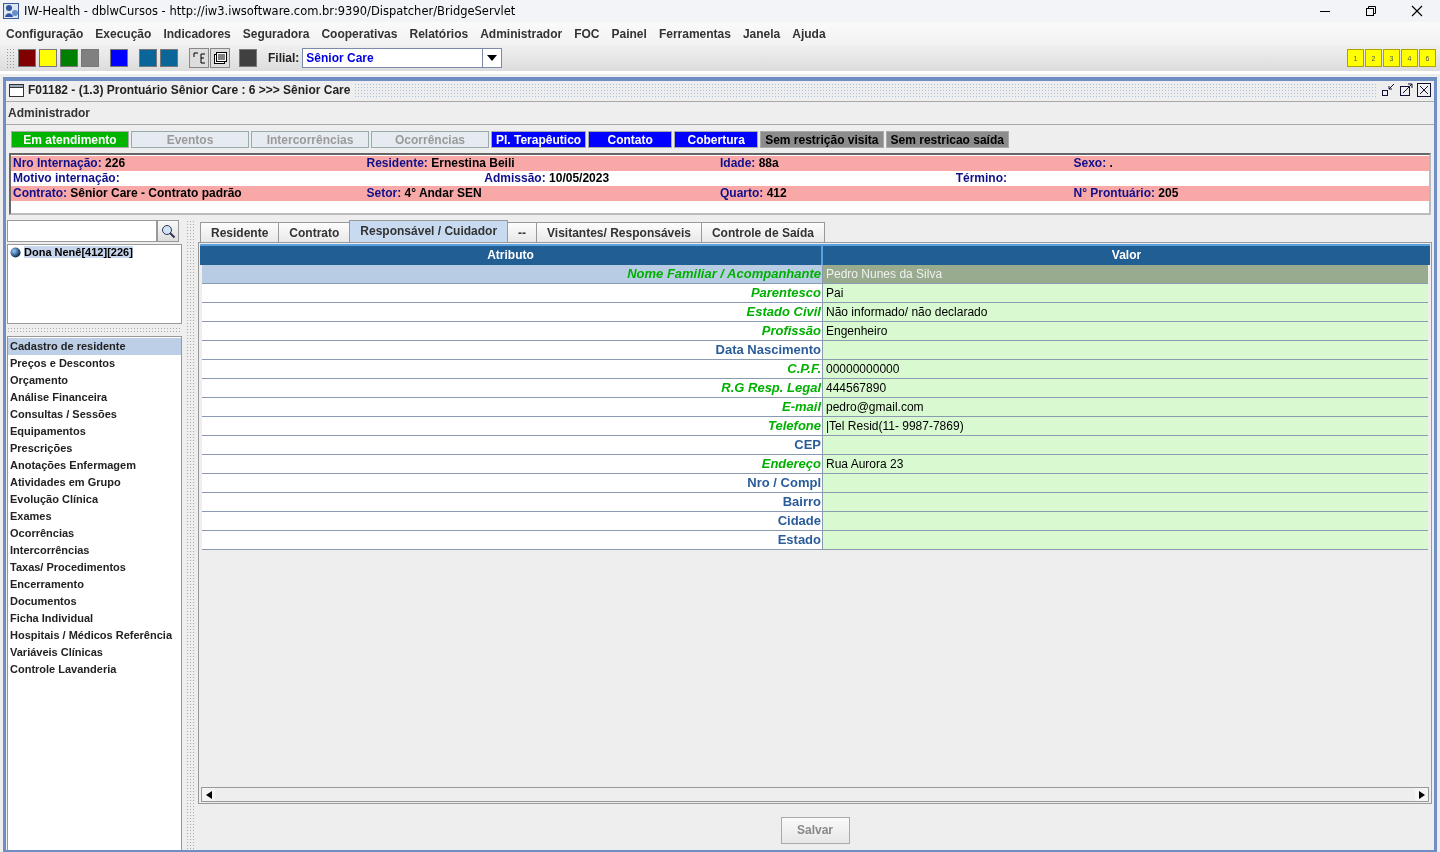 Image resolution: width=1440 pixels, height=852 pixels. What do you see at coordinates (1125, 331) in the screenshot?
I see `value-cell: Engenheiro` at bounding box center [1125, 331].